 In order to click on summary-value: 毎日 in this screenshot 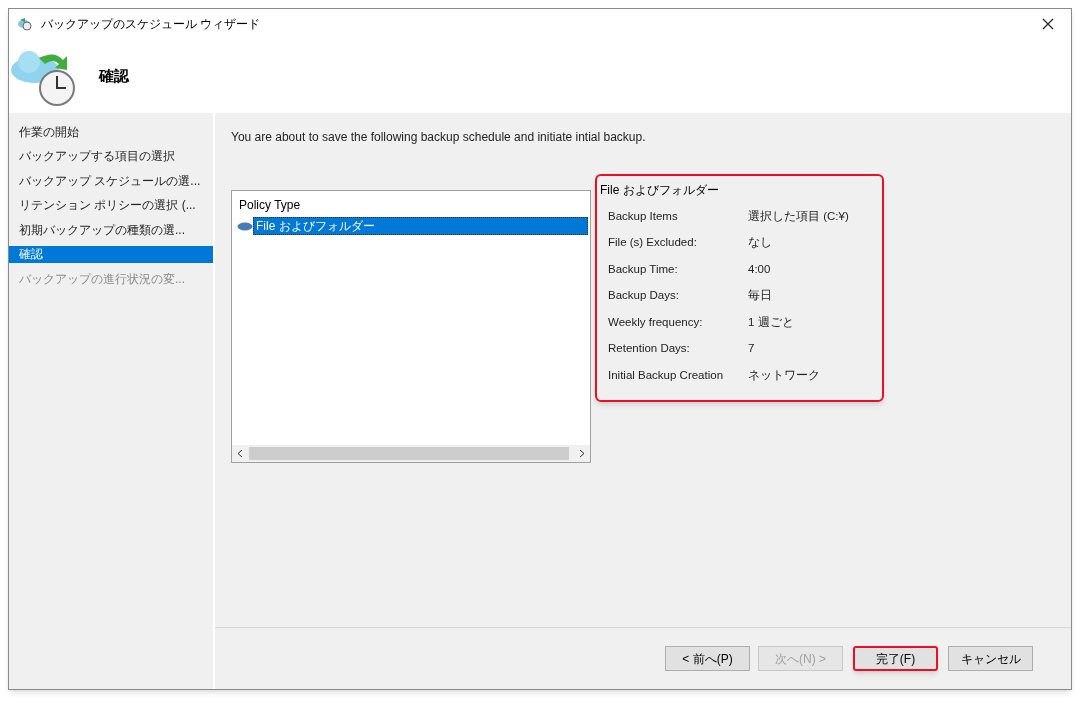, I will do `click(760, 296)`.